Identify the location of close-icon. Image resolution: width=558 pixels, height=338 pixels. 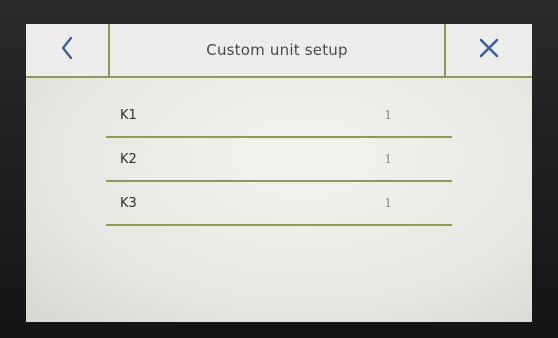
(489, 50).